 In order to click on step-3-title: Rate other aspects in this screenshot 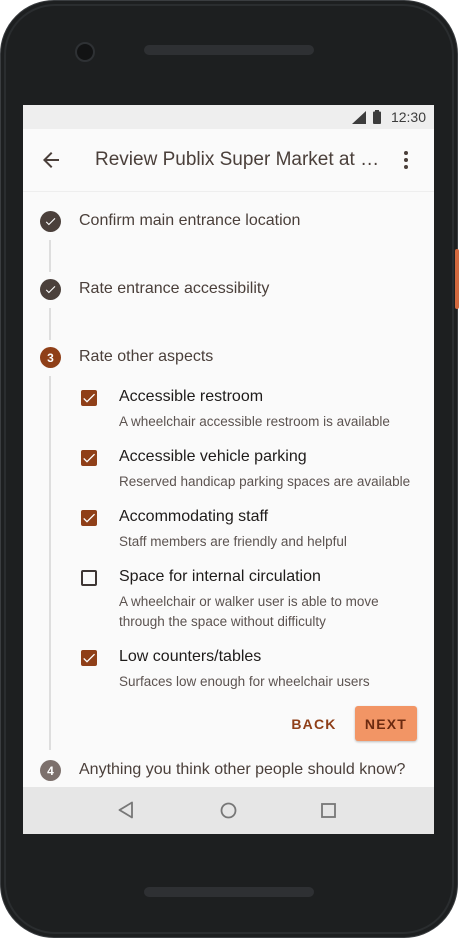, I will do `click(146, 357)`.